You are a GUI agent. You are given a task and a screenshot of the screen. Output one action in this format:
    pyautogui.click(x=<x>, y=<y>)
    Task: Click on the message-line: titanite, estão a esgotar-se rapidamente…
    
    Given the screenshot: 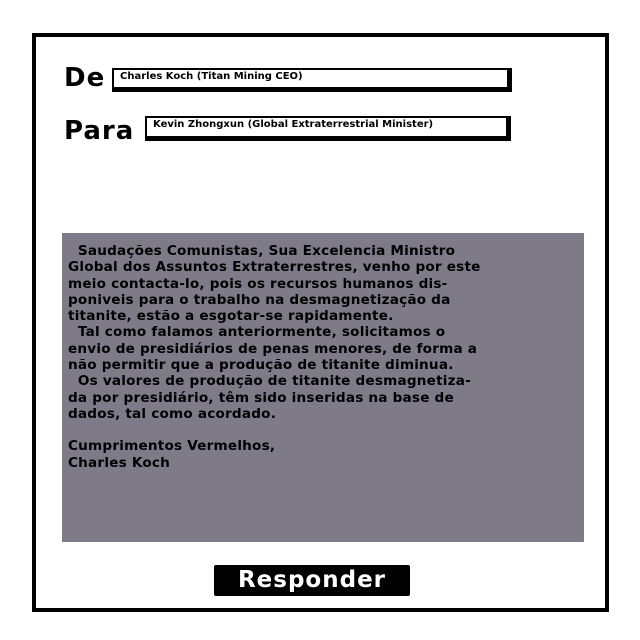 What is the action you would take?
    pyautogui.click(x=231, y=316)
    